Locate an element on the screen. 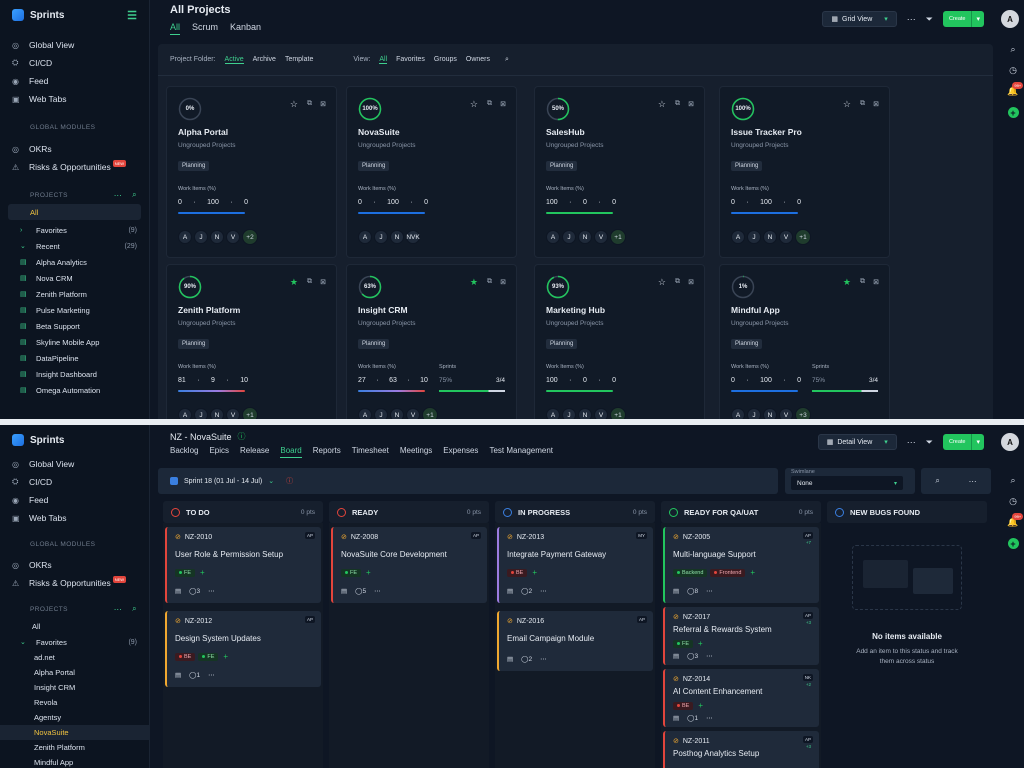 The image size is (1024, 768). avatar: A is located at coordinates (1010, 442).